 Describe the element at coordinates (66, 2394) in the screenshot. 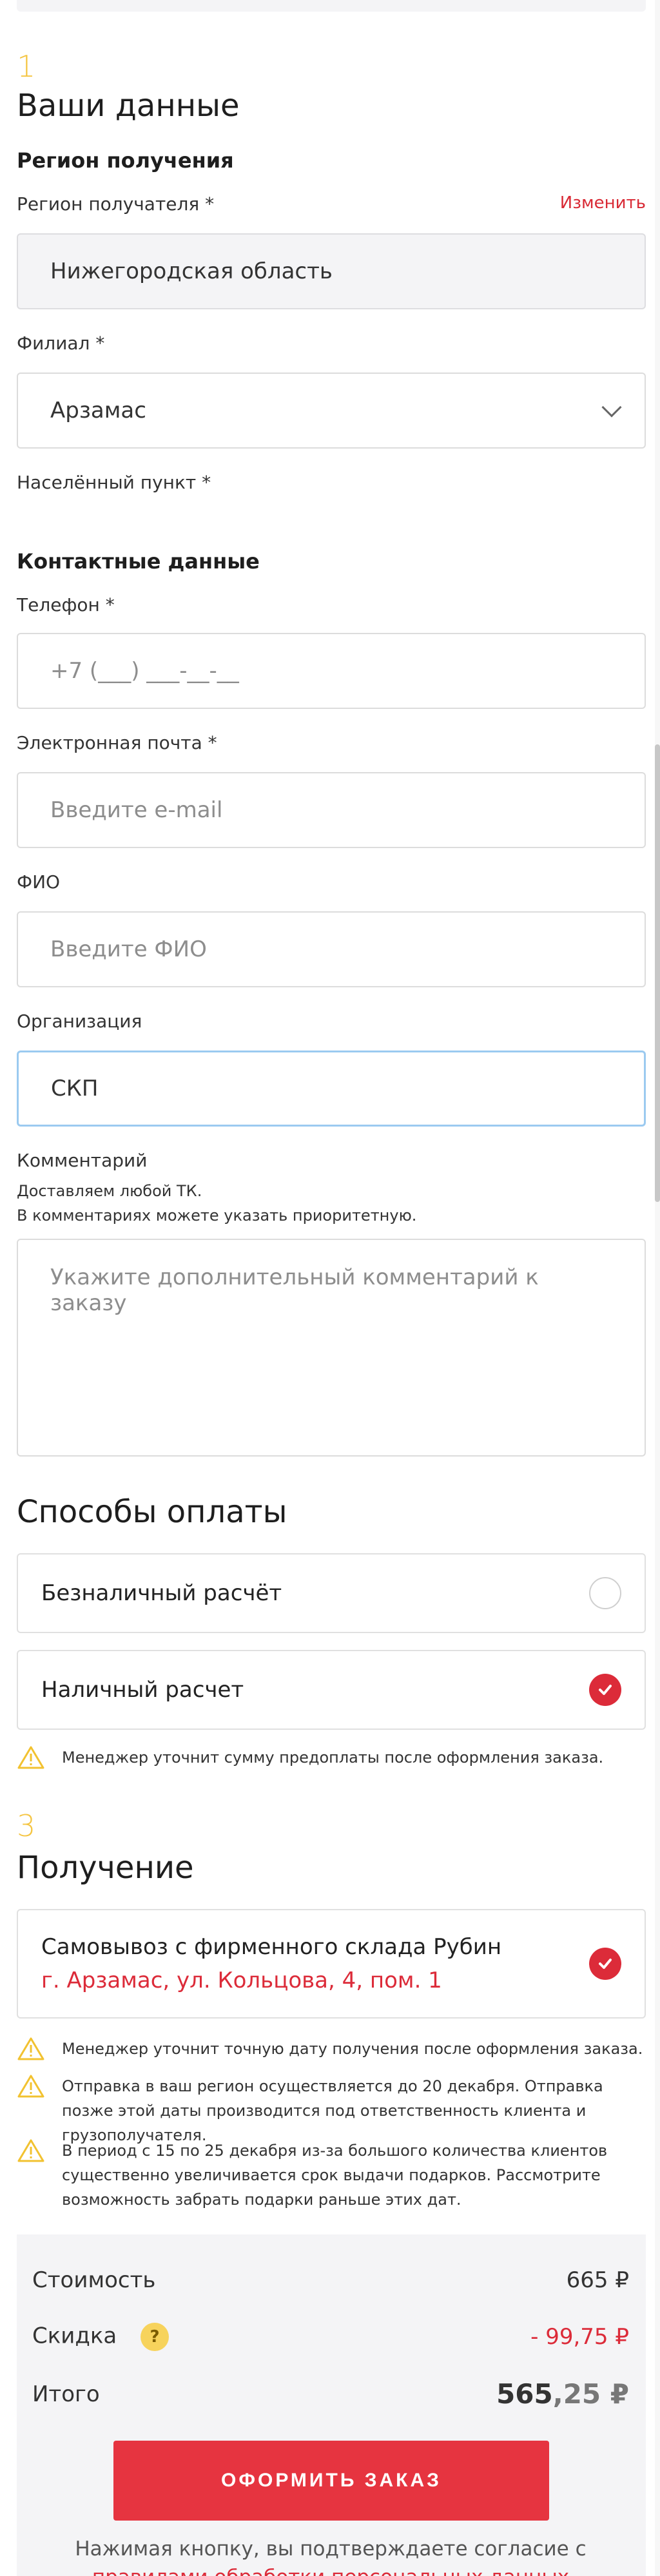

I see `total-label: Итого` at that location.